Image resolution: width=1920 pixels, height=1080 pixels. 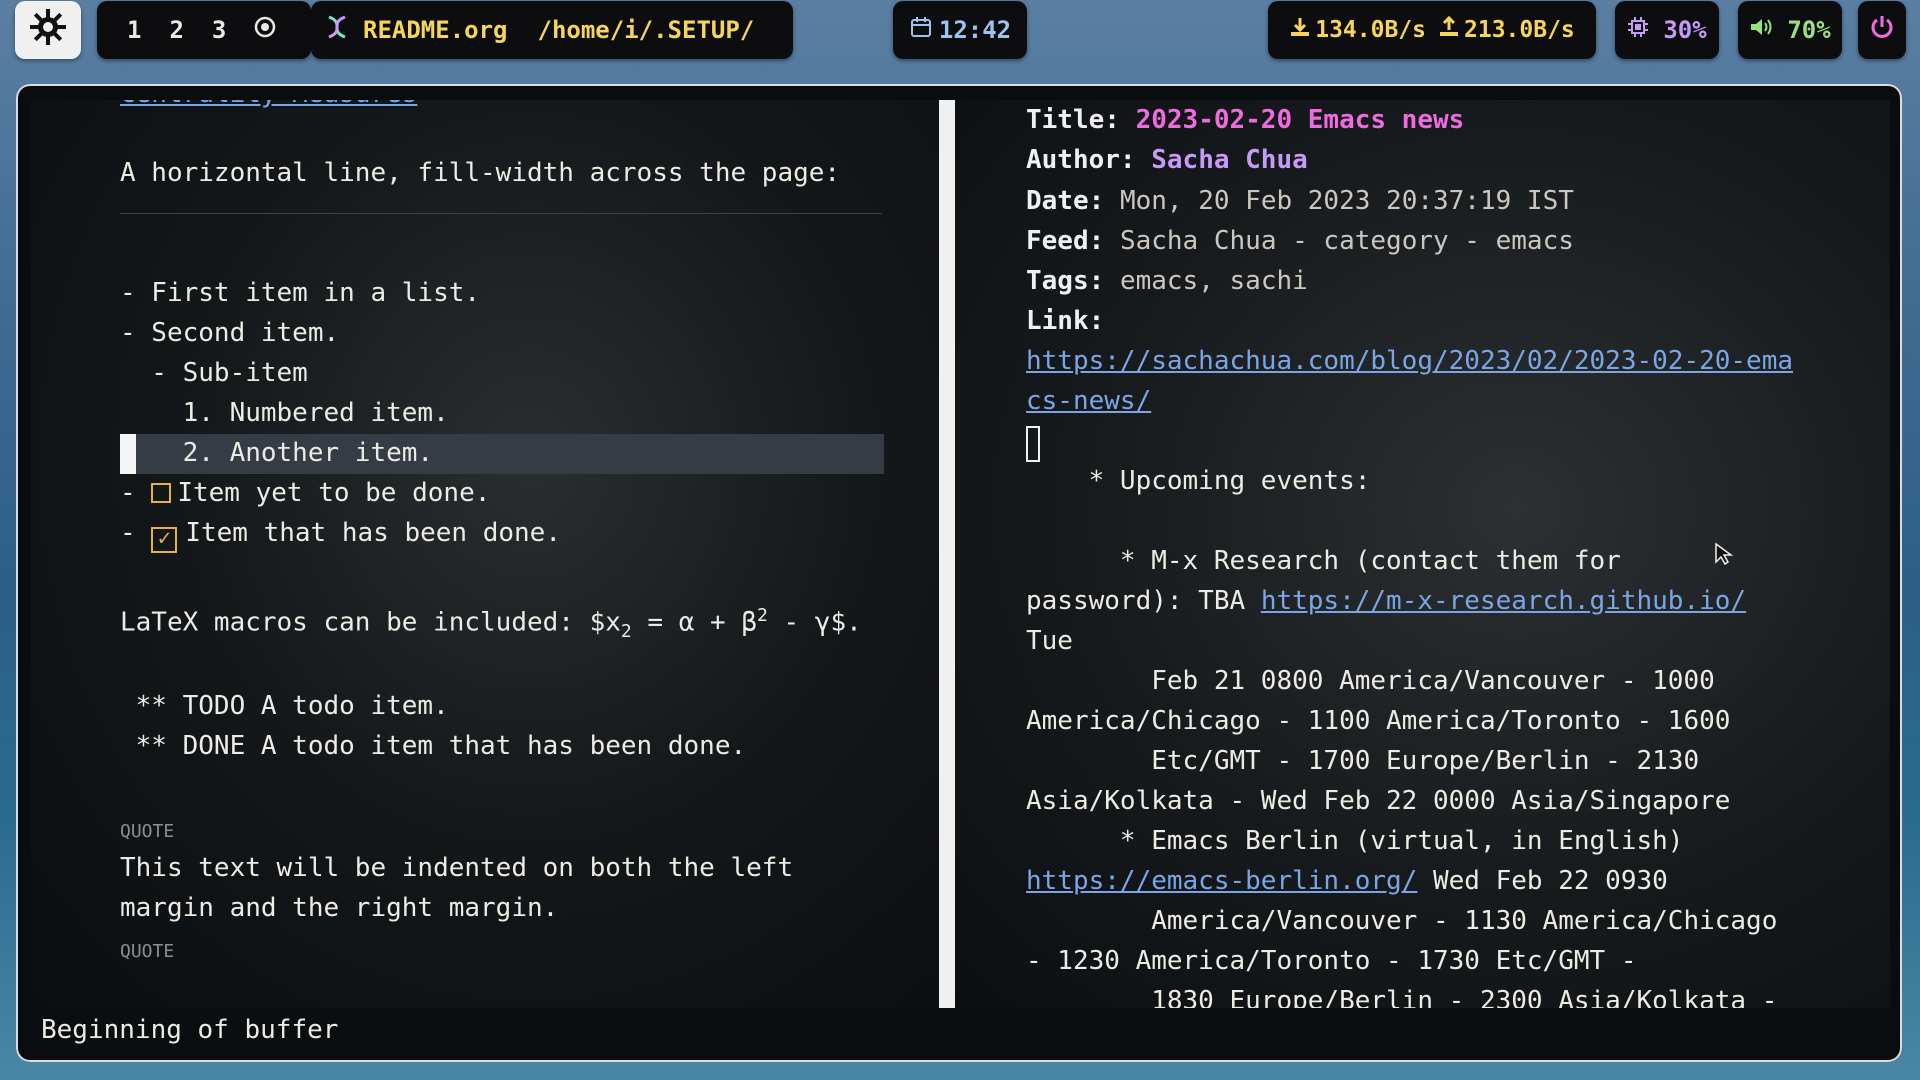 I want to click on power-icon, so click(x=1882, y=30).